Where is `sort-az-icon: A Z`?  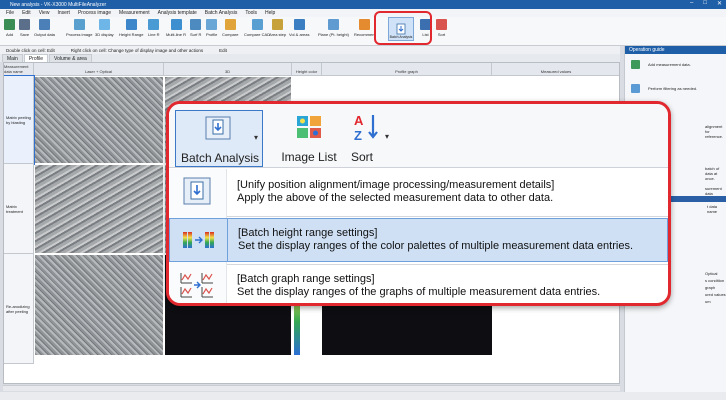 sort-az-icon: A Z is located at coordinates (366, 127).